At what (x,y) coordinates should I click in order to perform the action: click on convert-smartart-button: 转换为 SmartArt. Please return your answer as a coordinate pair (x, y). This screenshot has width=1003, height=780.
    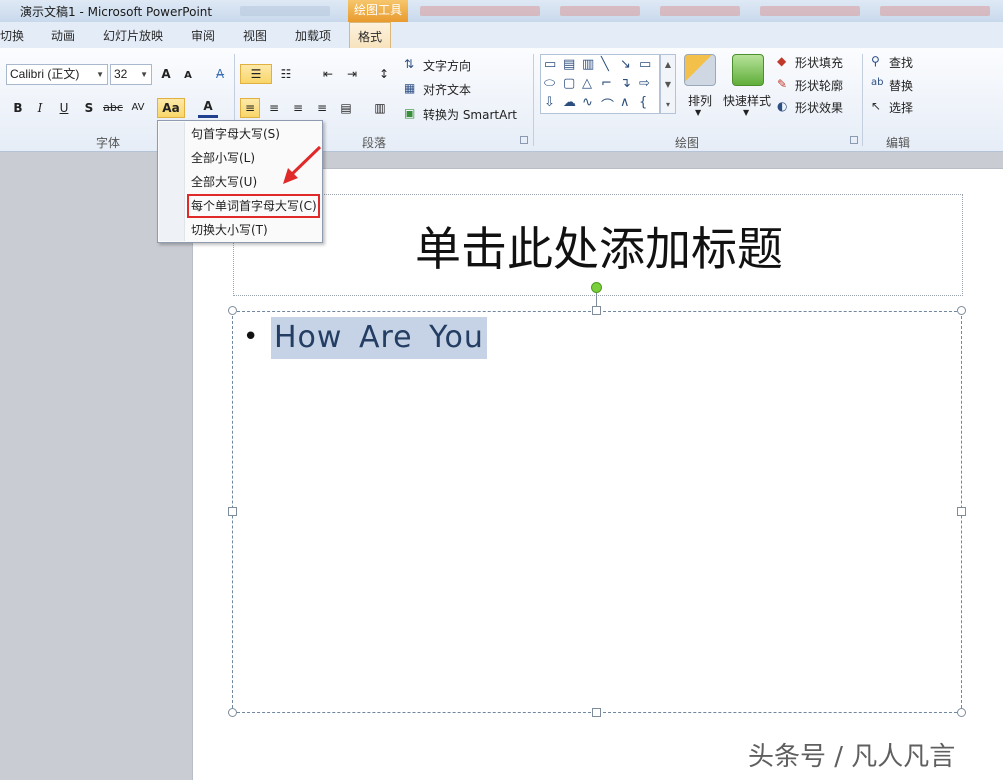
    Looking at the image, I should click on (470, 114).